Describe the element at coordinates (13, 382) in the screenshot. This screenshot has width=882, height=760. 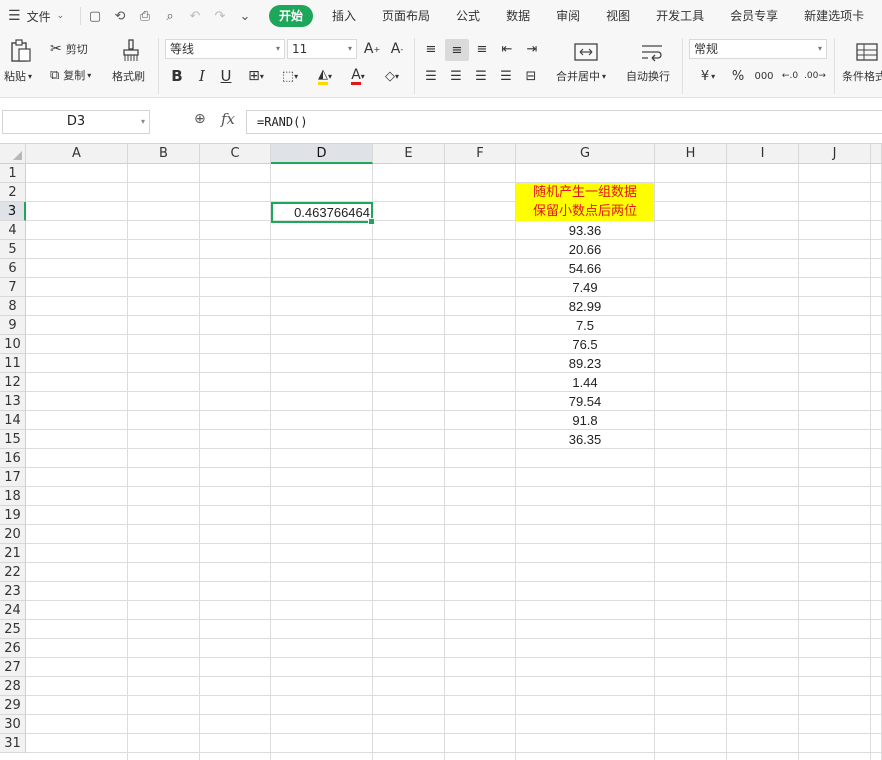
I see `row-header-12: 12` at that location.